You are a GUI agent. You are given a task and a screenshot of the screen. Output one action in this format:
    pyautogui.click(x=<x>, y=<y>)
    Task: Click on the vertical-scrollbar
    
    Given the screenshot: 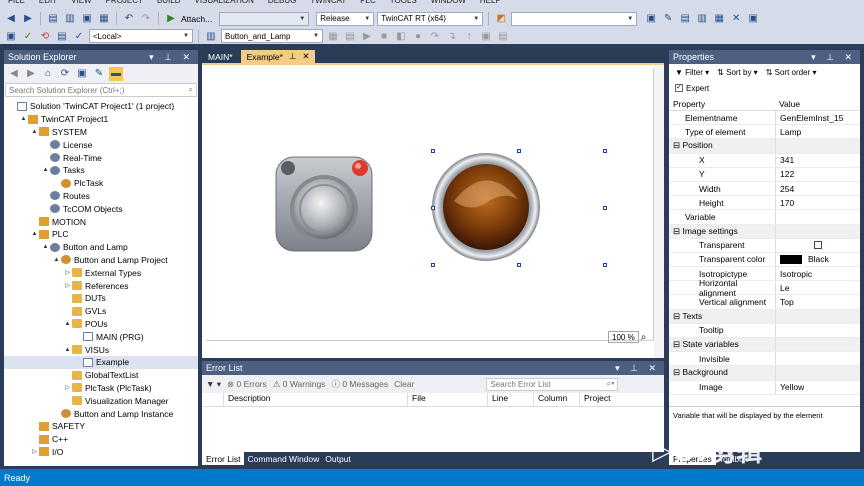 What is the action you would take?
    pyautogui.click(x=659, y=211)
    